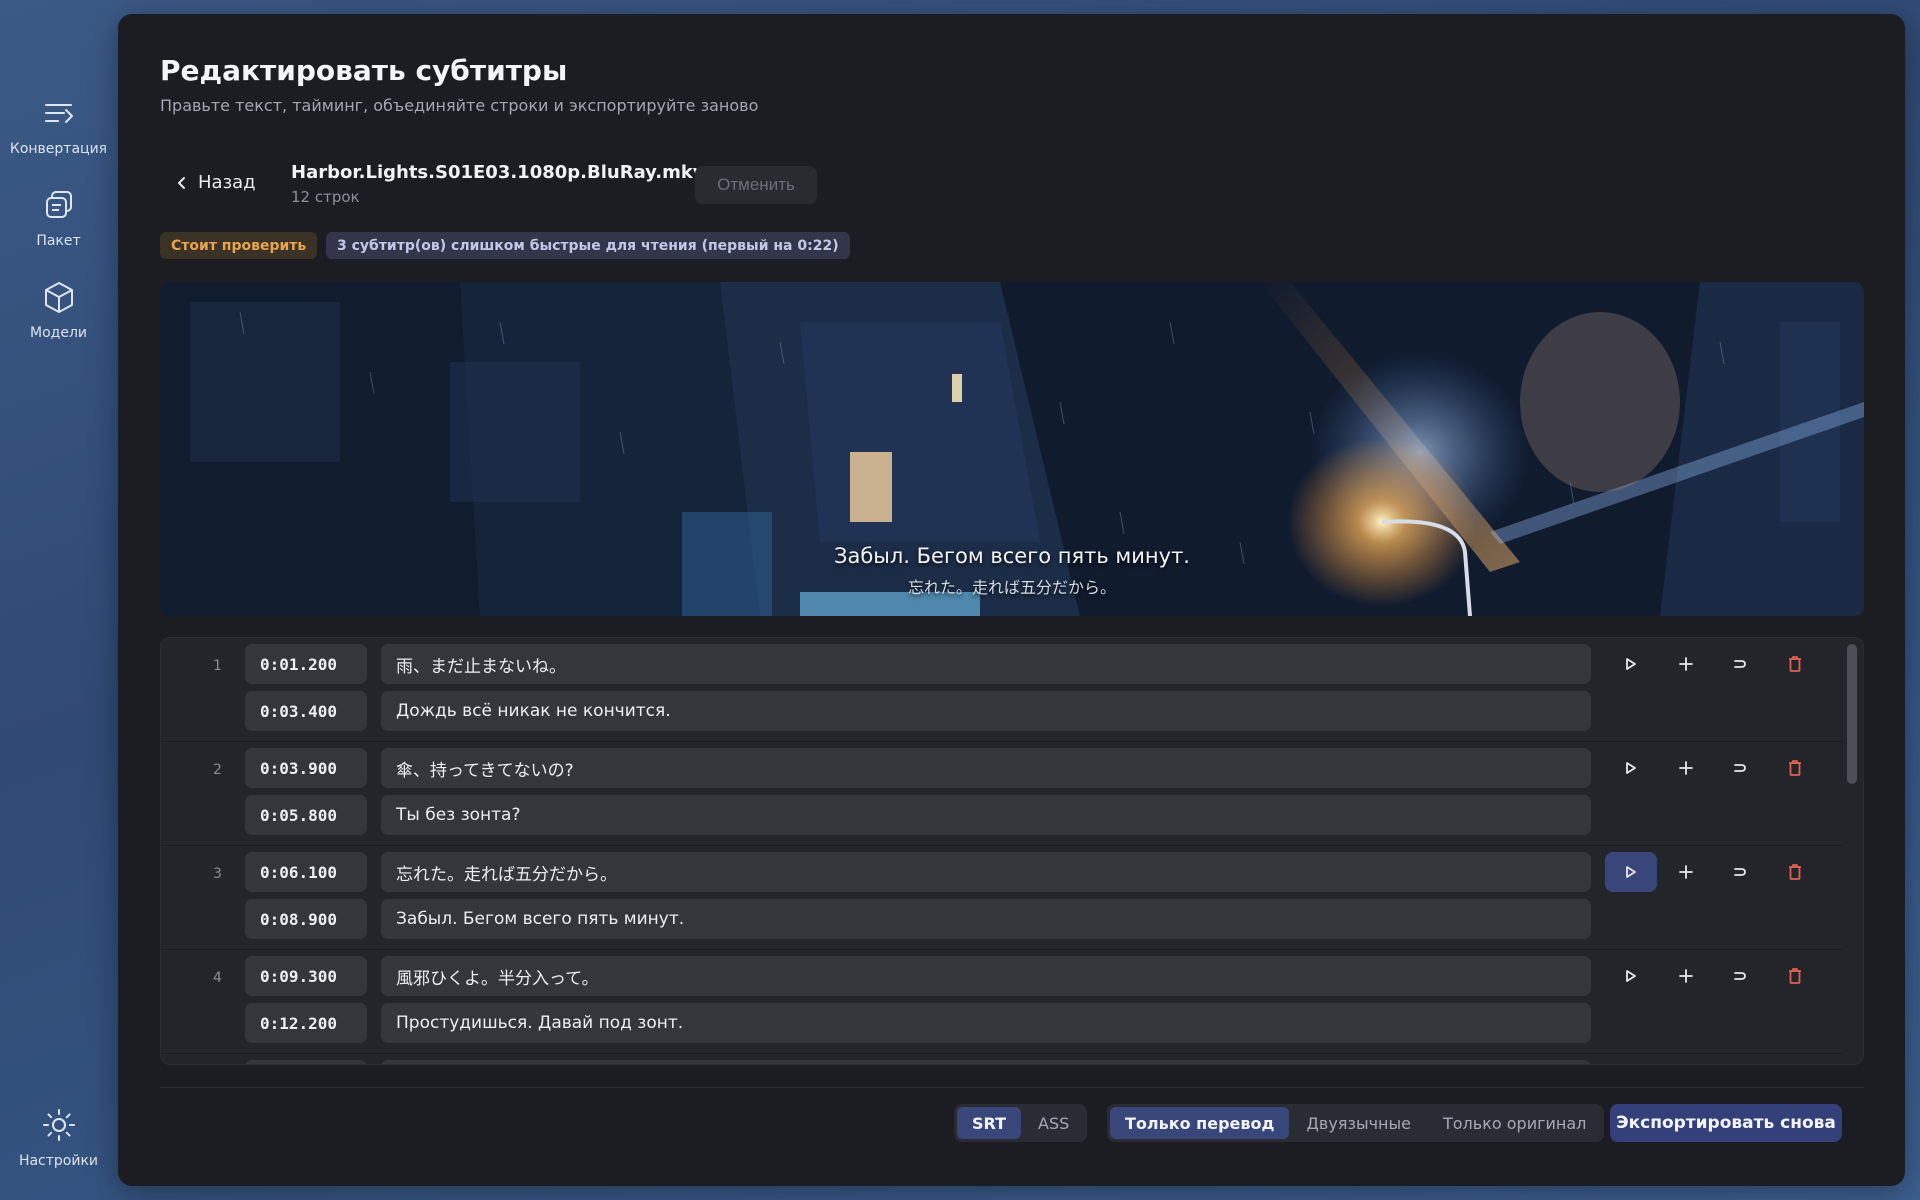  Describe the element at coordinates (1012, 556) in the screenshot. I see `preview-subtitle-translation: Забыл. Бегом всего пять минут.` at that location.